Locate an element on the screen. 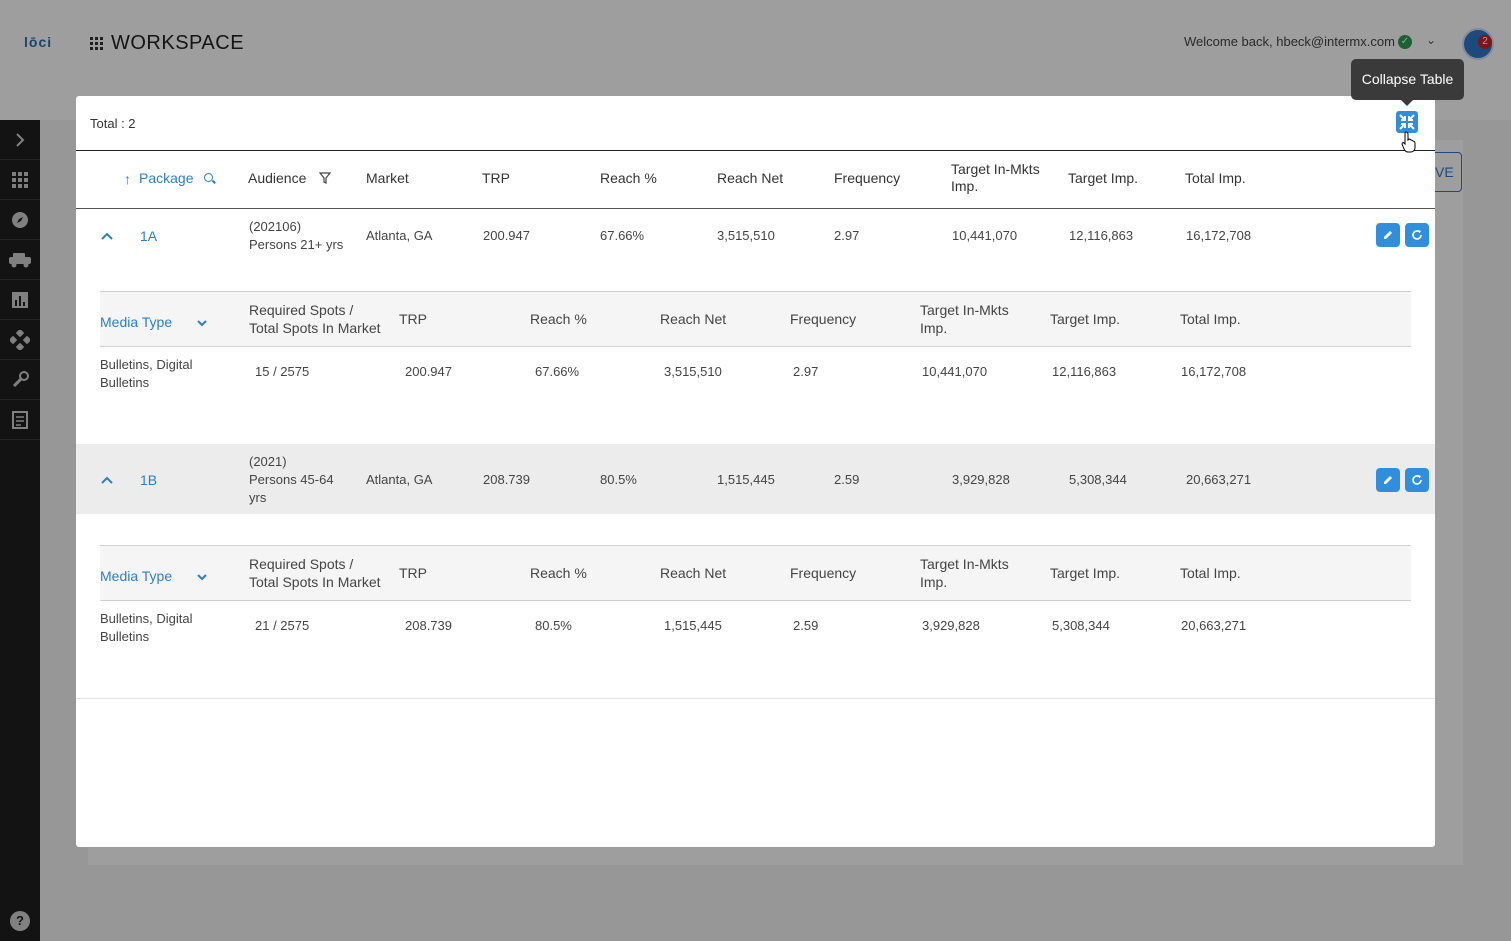 This screenshot has width=1511, height=941. sort-ascending-icon: ↑ is located at coordinates (127, 179).